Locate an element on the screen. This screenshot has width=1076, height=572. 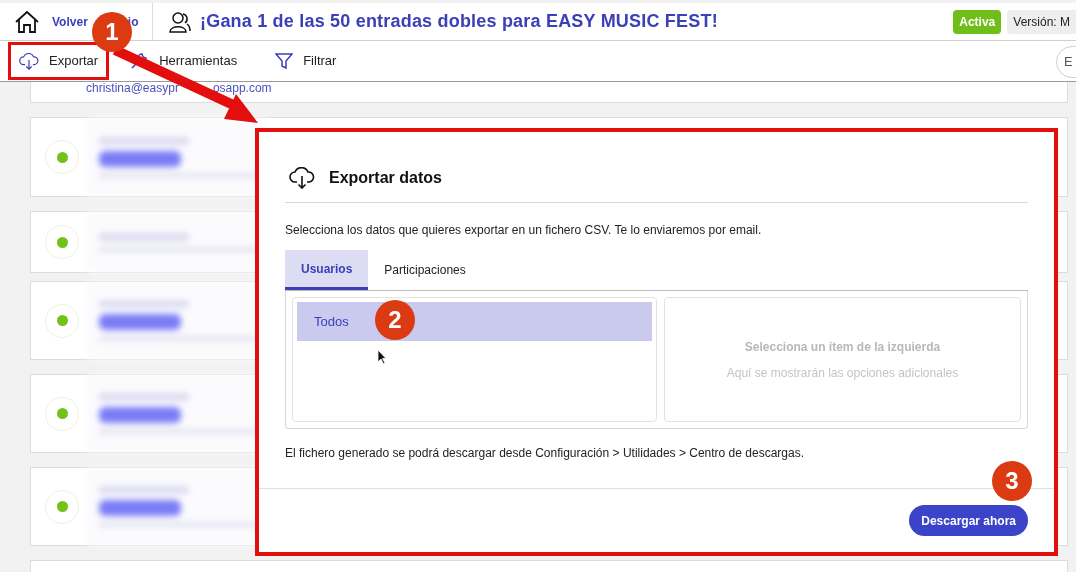
toolbar-button: Herramientas is located at coordinates (183, 61).